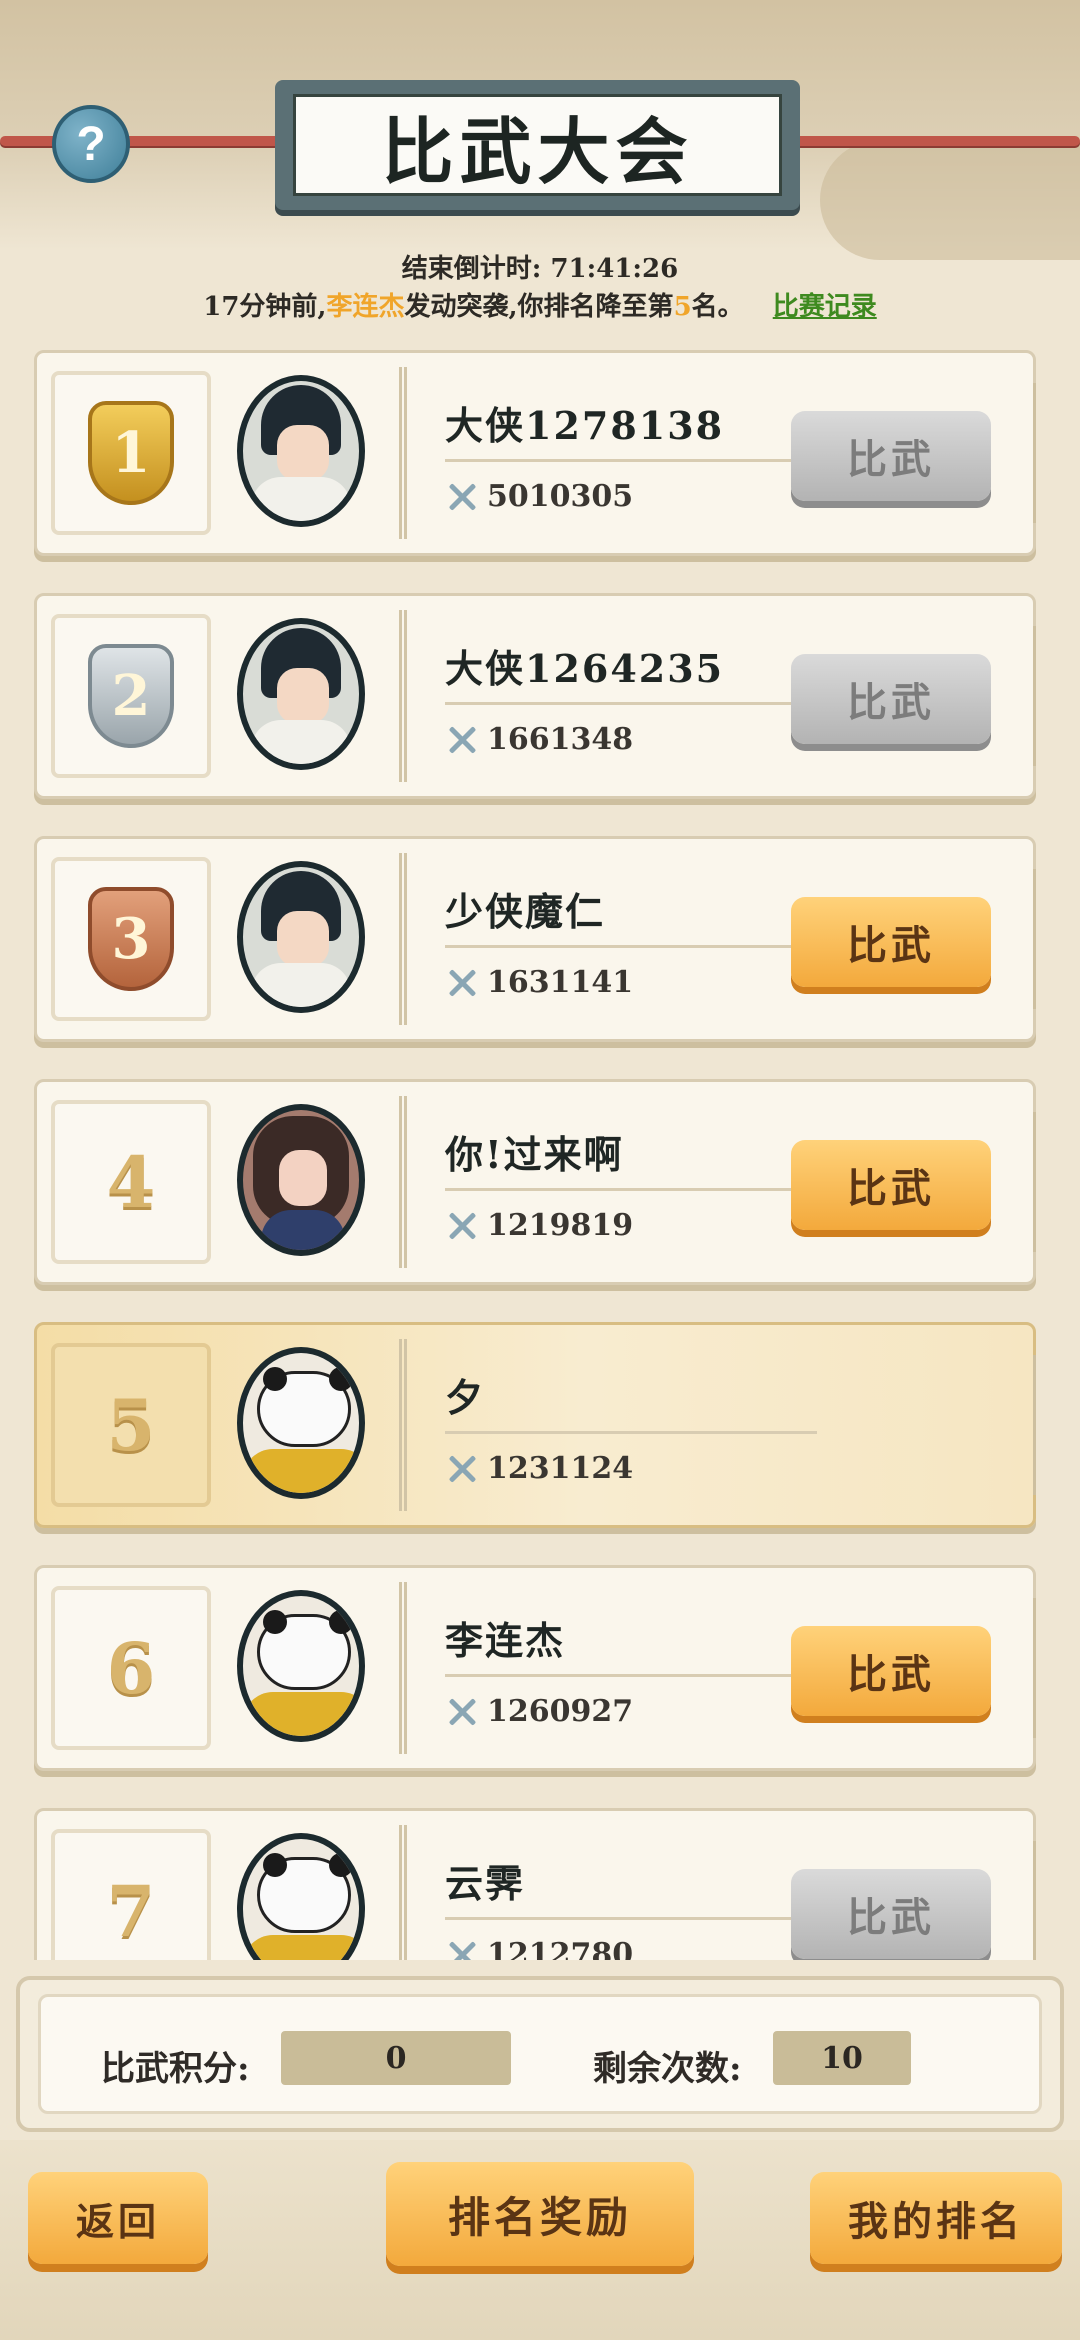 Image resolution: width=1080 pixels, height=2340 pixels. Describe the element at coordinates (585, 668) in the screenshot. I see `player-name: 大侠1264235` at that location.